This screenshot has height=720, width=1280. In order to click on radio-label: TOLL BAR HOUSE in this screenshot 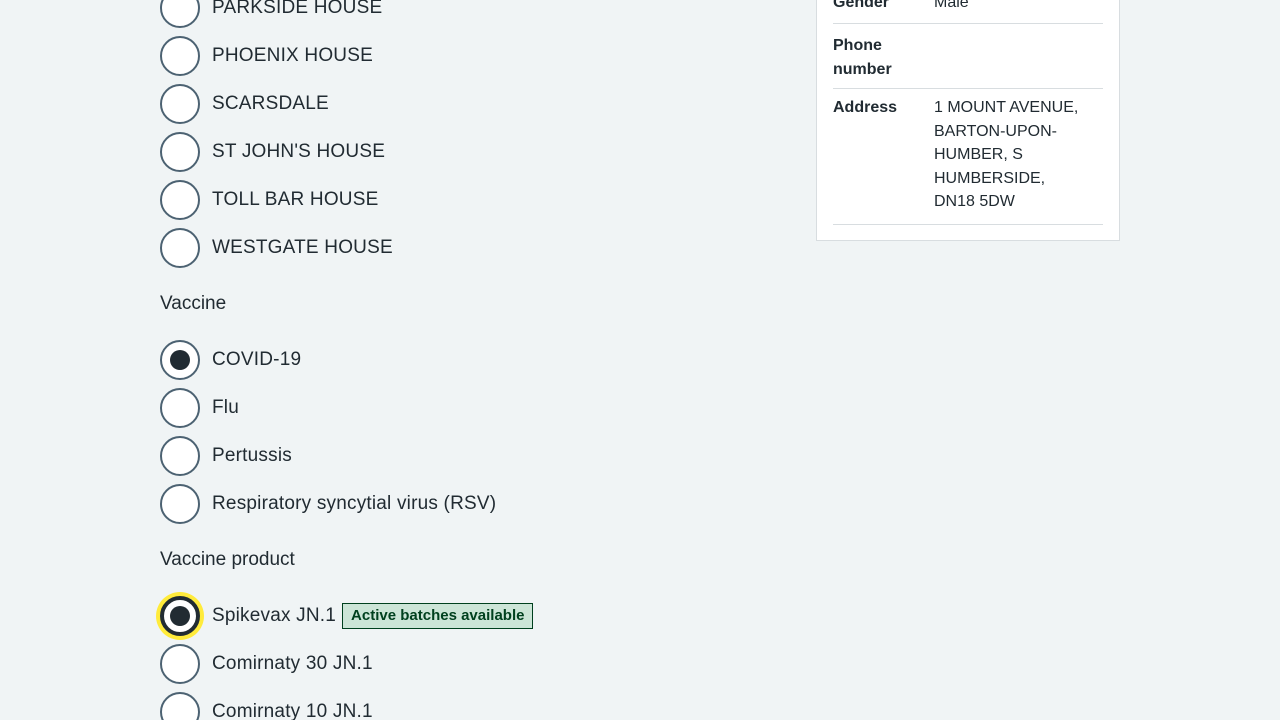, I will do `click(295, 199)`.